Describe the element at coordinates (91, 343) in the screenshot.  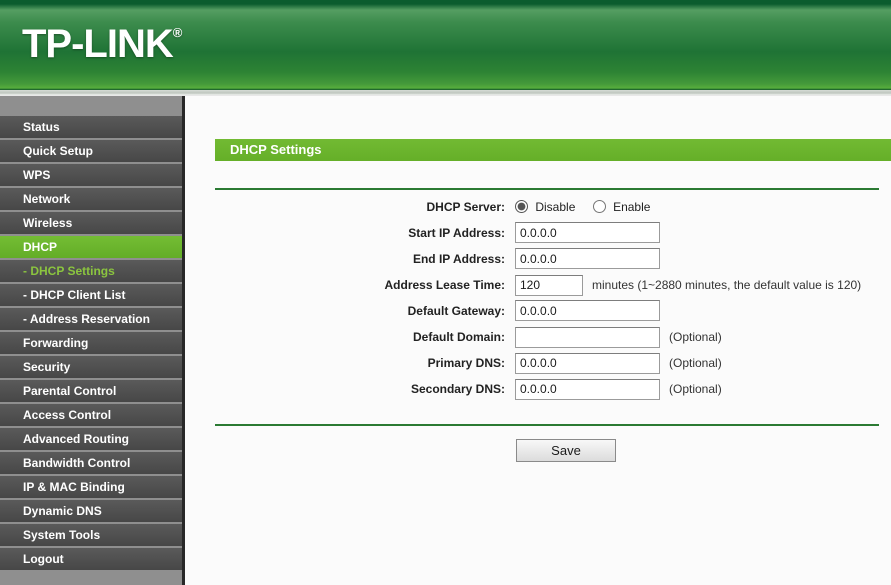
I see `sidebar-item-forwarding: Forwarding` at that location.